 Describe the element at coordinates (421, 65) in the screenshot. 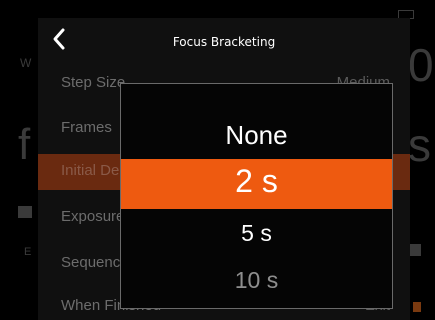

I see `background-digit: 0` at that location.